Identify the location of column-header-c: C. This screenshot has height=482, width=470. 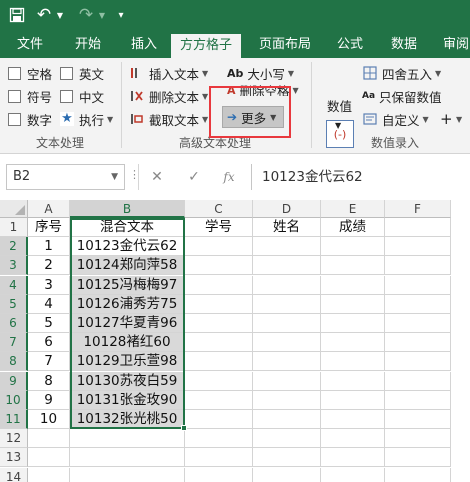
(219, 209).